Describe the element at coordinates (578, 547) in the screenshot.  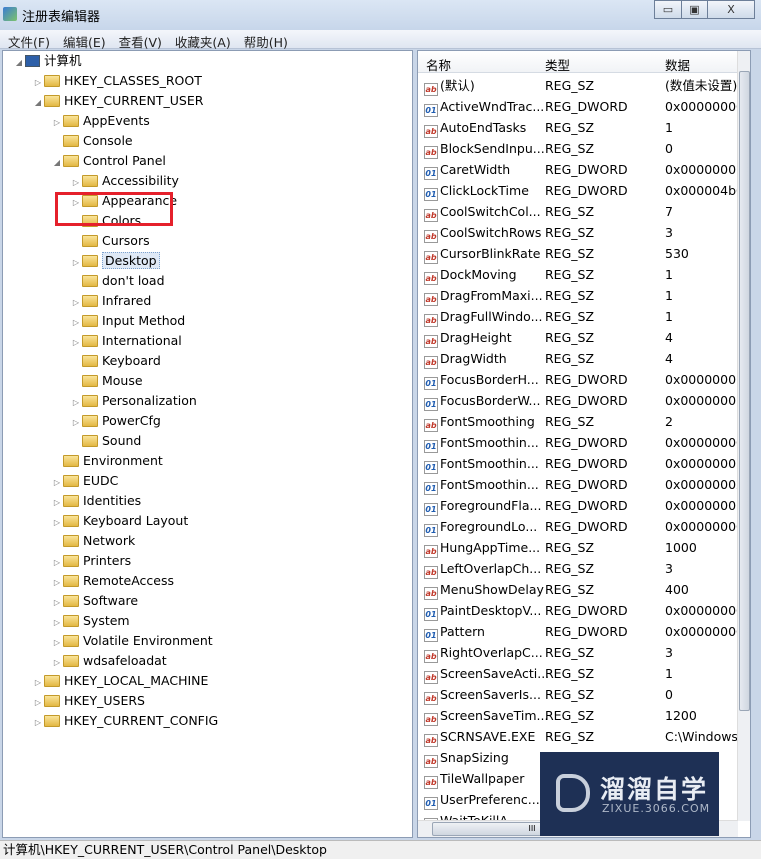
I see `value-row: ab HungAppTime... REG_SZ 1000` at that location.